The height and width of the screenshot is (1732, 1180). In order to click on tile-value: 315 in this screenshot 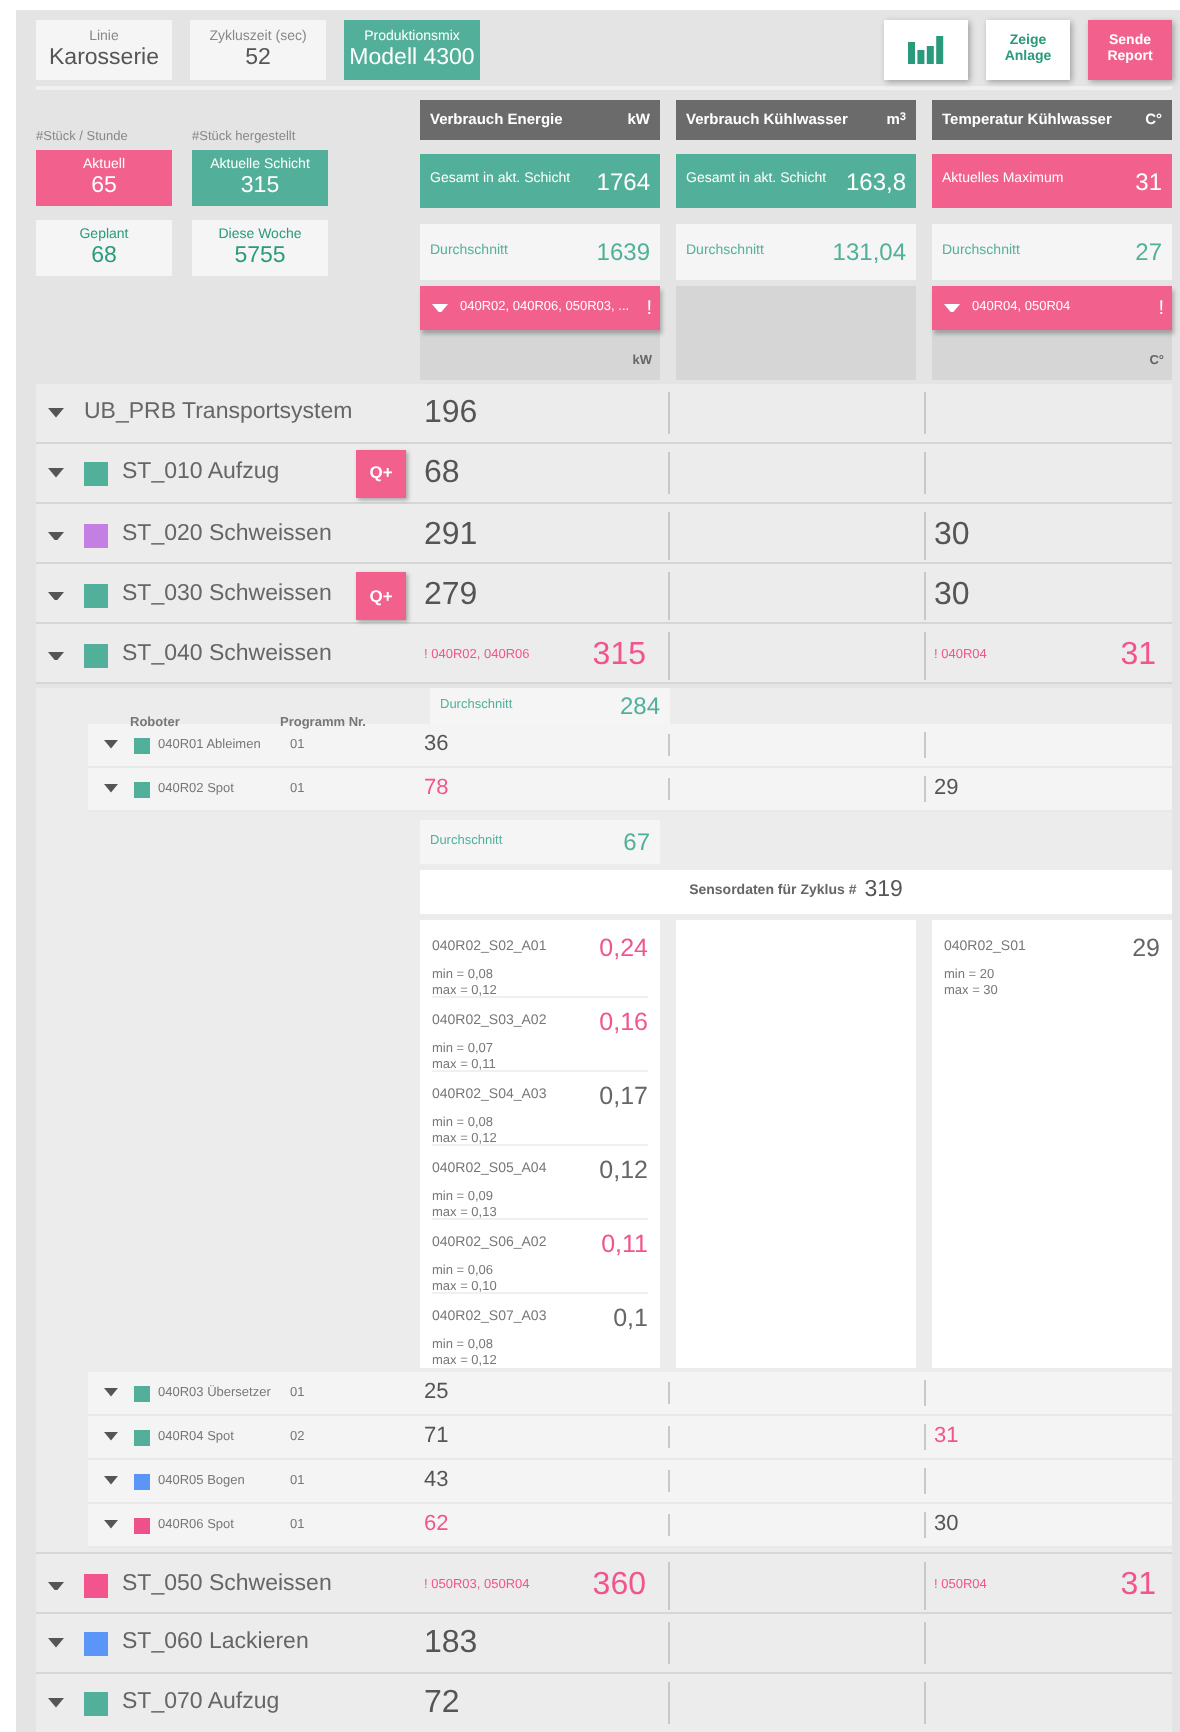, I will do `click(260, 186)`.